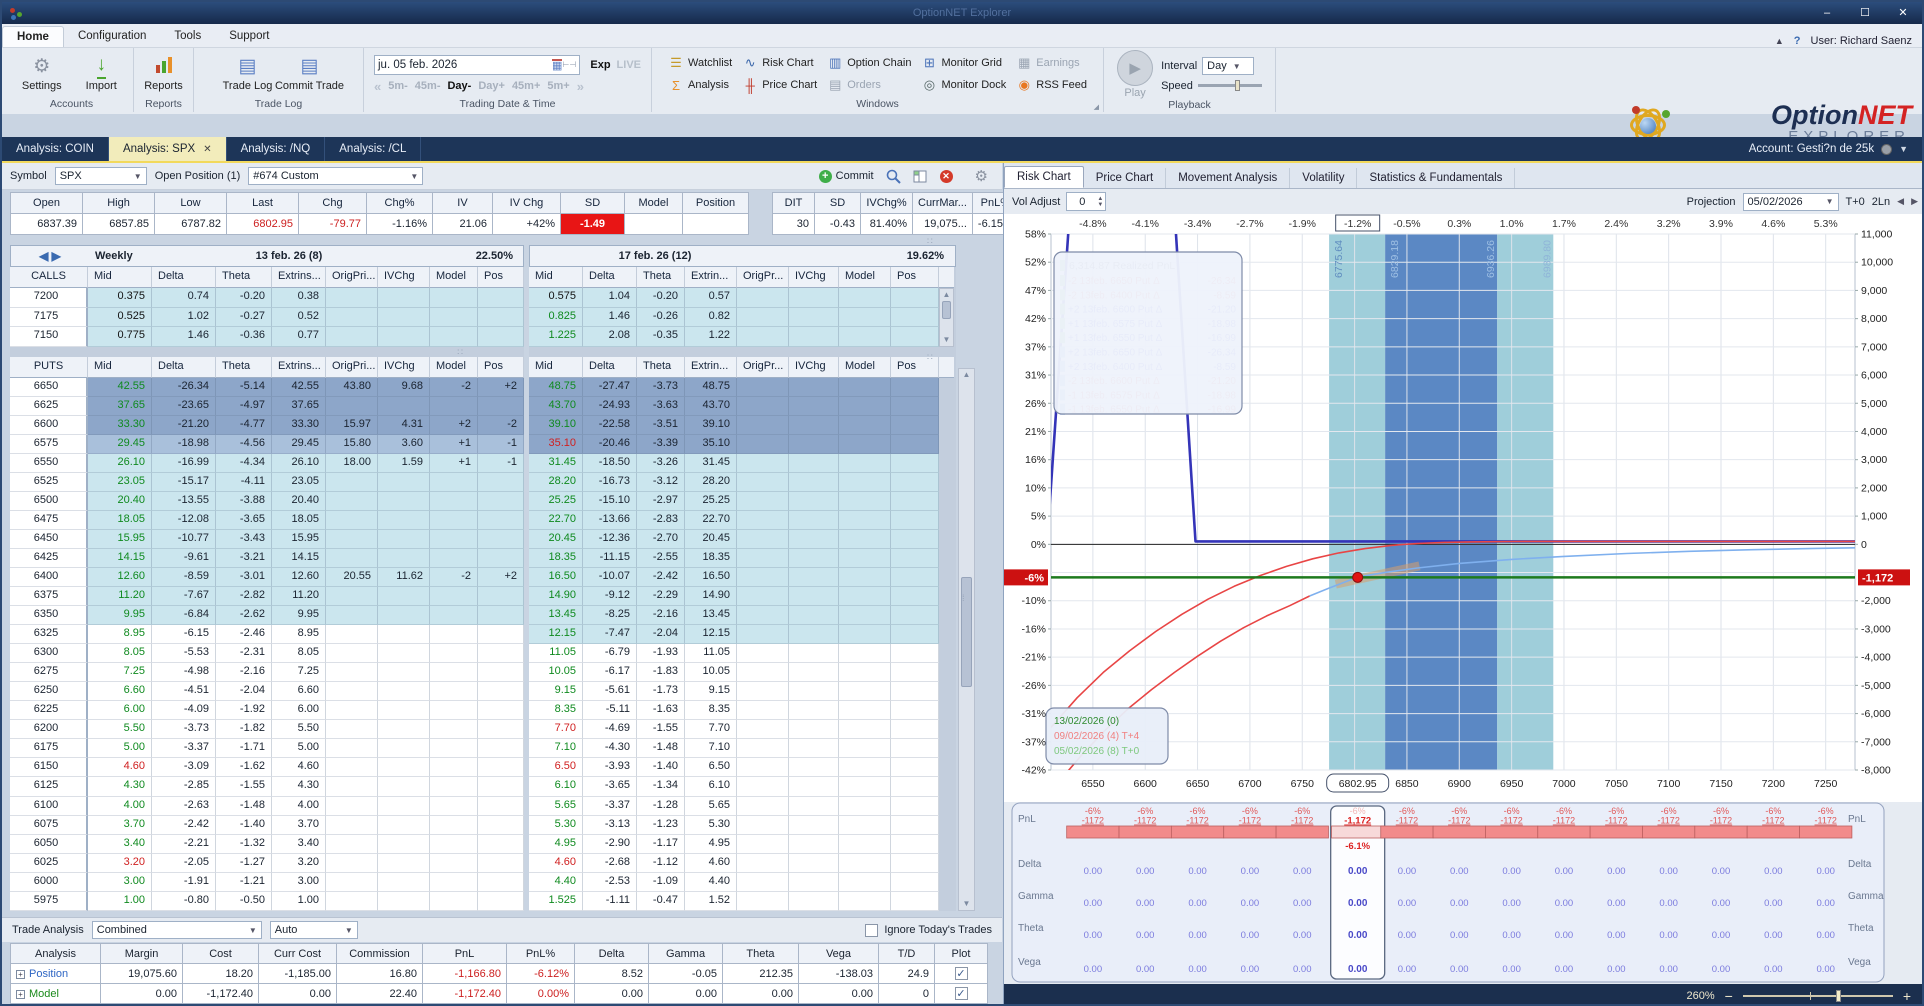 Image resolution: width=1924 pixels, height=1006 pixels. What do you see at coordinates (661, 863) in the screenshot?
I see `option-cell: -1.12` at bounding box center [661, 863].